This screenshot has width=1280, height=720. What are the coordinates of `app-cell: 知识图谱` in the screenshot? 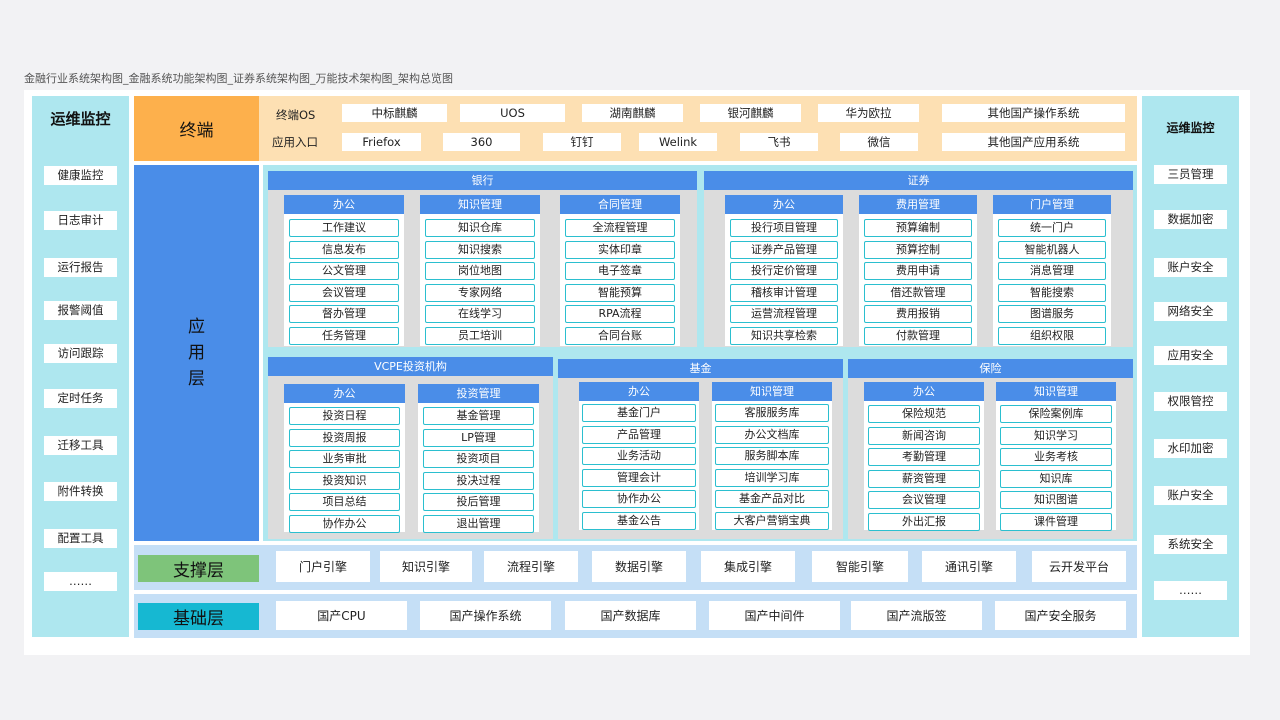 It's located at (1056, 500).